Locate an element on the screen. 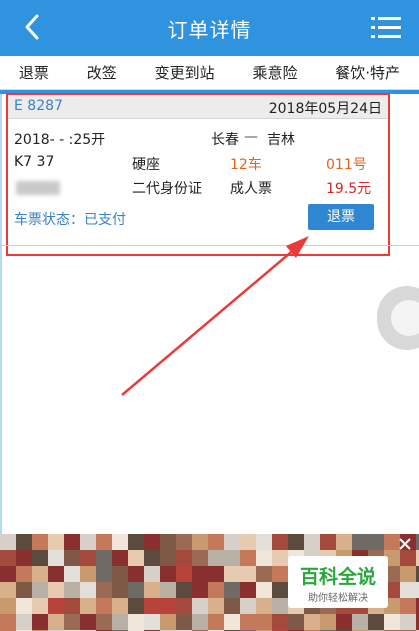 The image size is (419, 631). ticket-row-time: 2018- - :25开 长春 — 吉林 is located at coordinates (198, 139).